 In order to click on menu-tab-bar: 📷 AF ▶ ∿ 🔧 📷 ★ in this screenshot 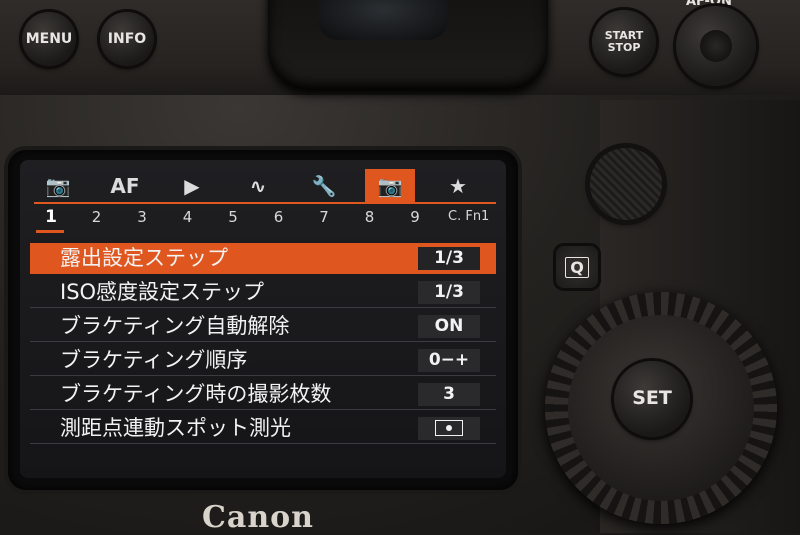, I will do `click(265, 186)`.